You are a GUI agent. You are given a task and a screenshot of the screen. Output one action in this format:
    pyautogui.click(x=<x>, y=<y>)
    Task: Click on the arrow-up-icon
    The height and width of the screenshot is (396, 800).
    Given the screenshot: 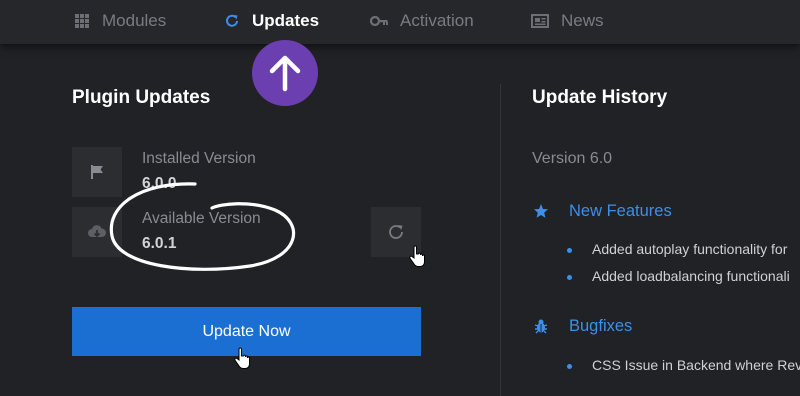 What is the action you would take?
    pyautogui.click(x=285, y=73)
    